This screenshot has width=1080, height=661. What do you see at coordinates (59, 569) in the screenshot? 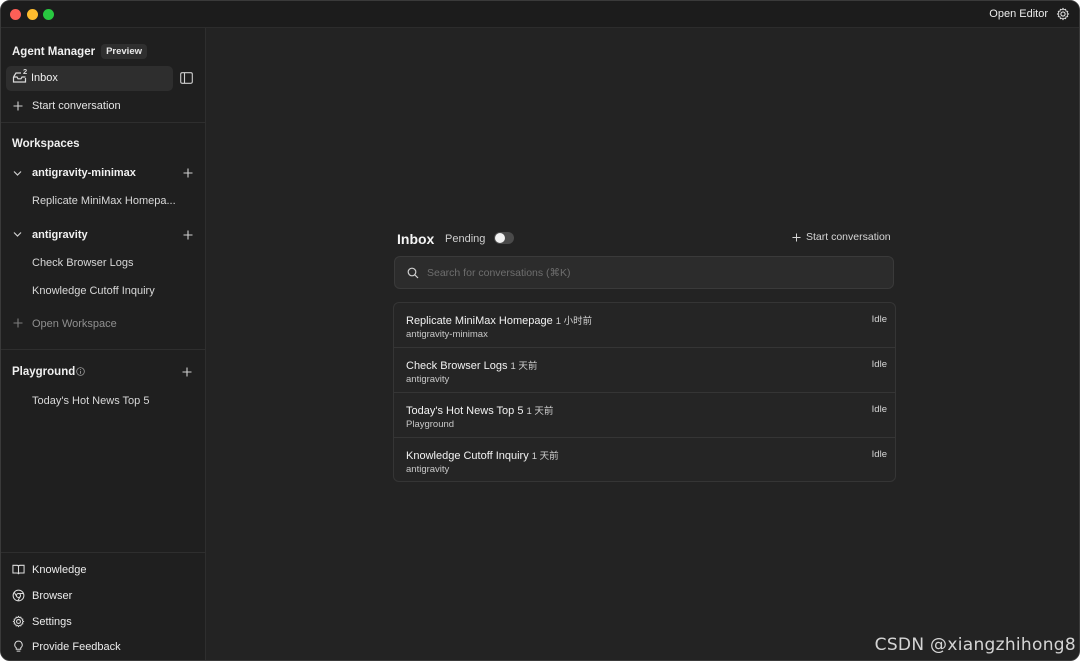
I see `sidebar-item-label: Knowledge` at bounding box center [59, 569].